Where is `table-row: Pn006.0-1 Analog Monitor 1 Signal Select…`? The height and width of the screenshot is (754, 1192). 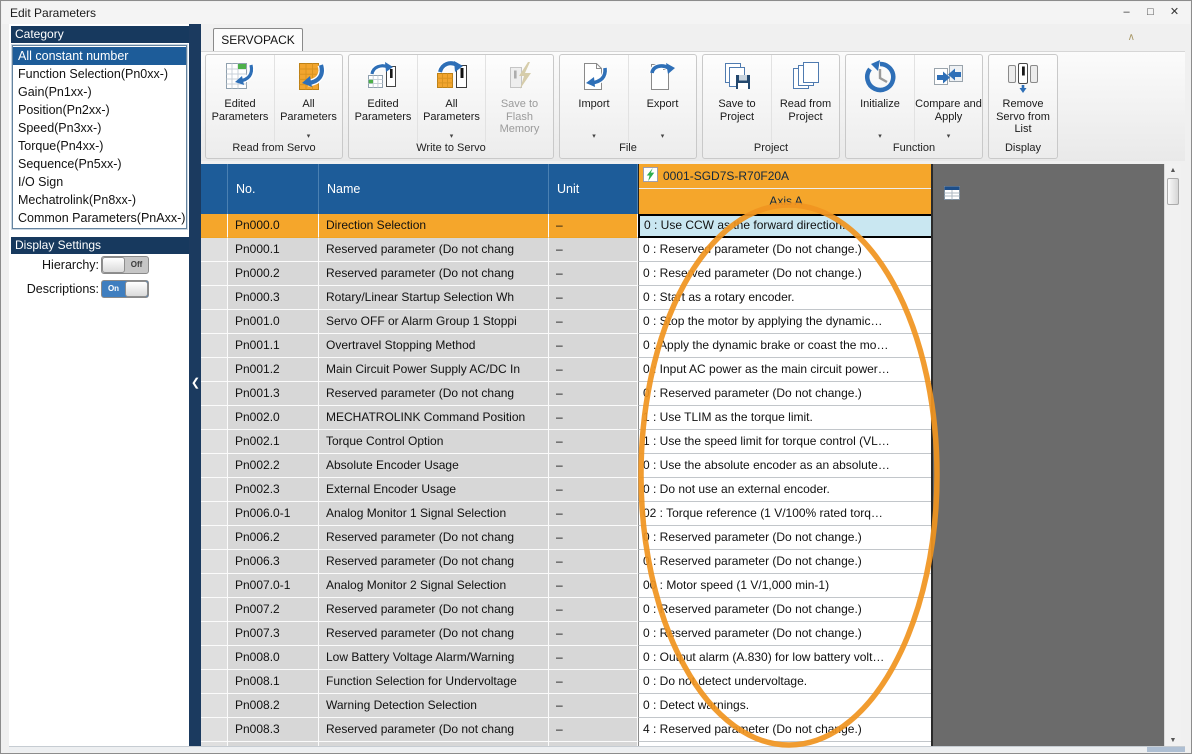 table-row: Pn006.0-1 Analog Monitor 1 Signal Select… is located at coordinates (567, 514).